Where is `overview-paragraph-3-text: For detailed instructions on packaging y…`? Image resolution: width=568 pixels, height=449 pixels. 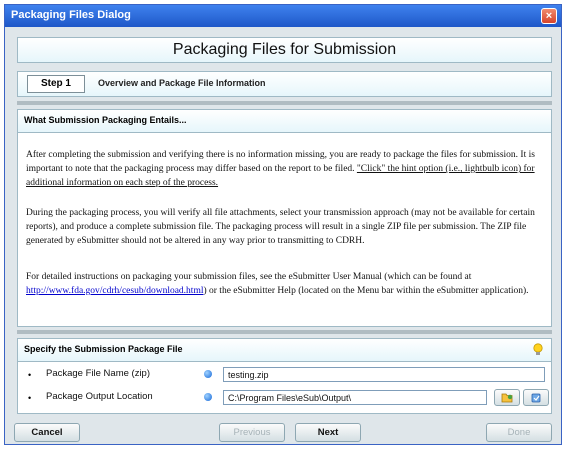 overview-paragraph-3-text: For detailed instructions on packaging y… is located at coordinates (249, 277).